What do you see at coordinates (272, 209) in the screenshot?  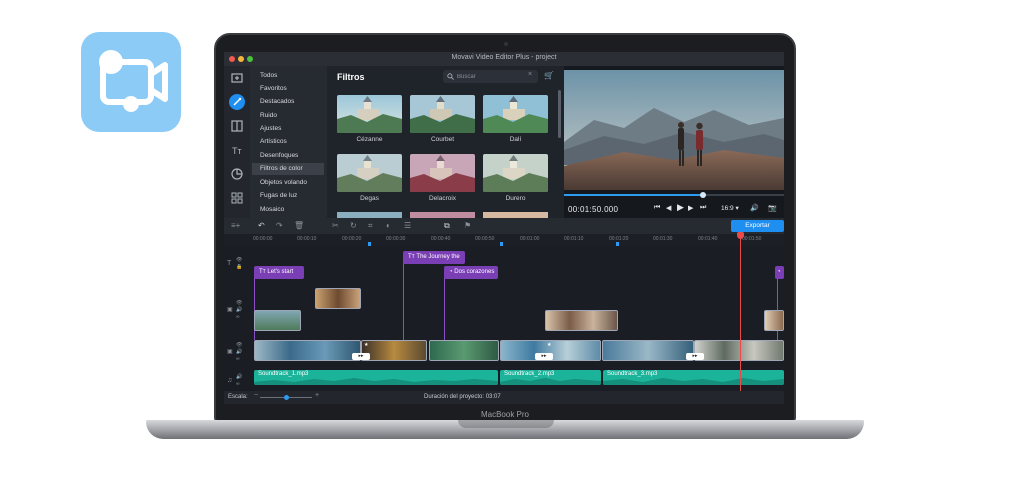 I see `category-mosaico: Mosaico` at bounding box center [272, 209].